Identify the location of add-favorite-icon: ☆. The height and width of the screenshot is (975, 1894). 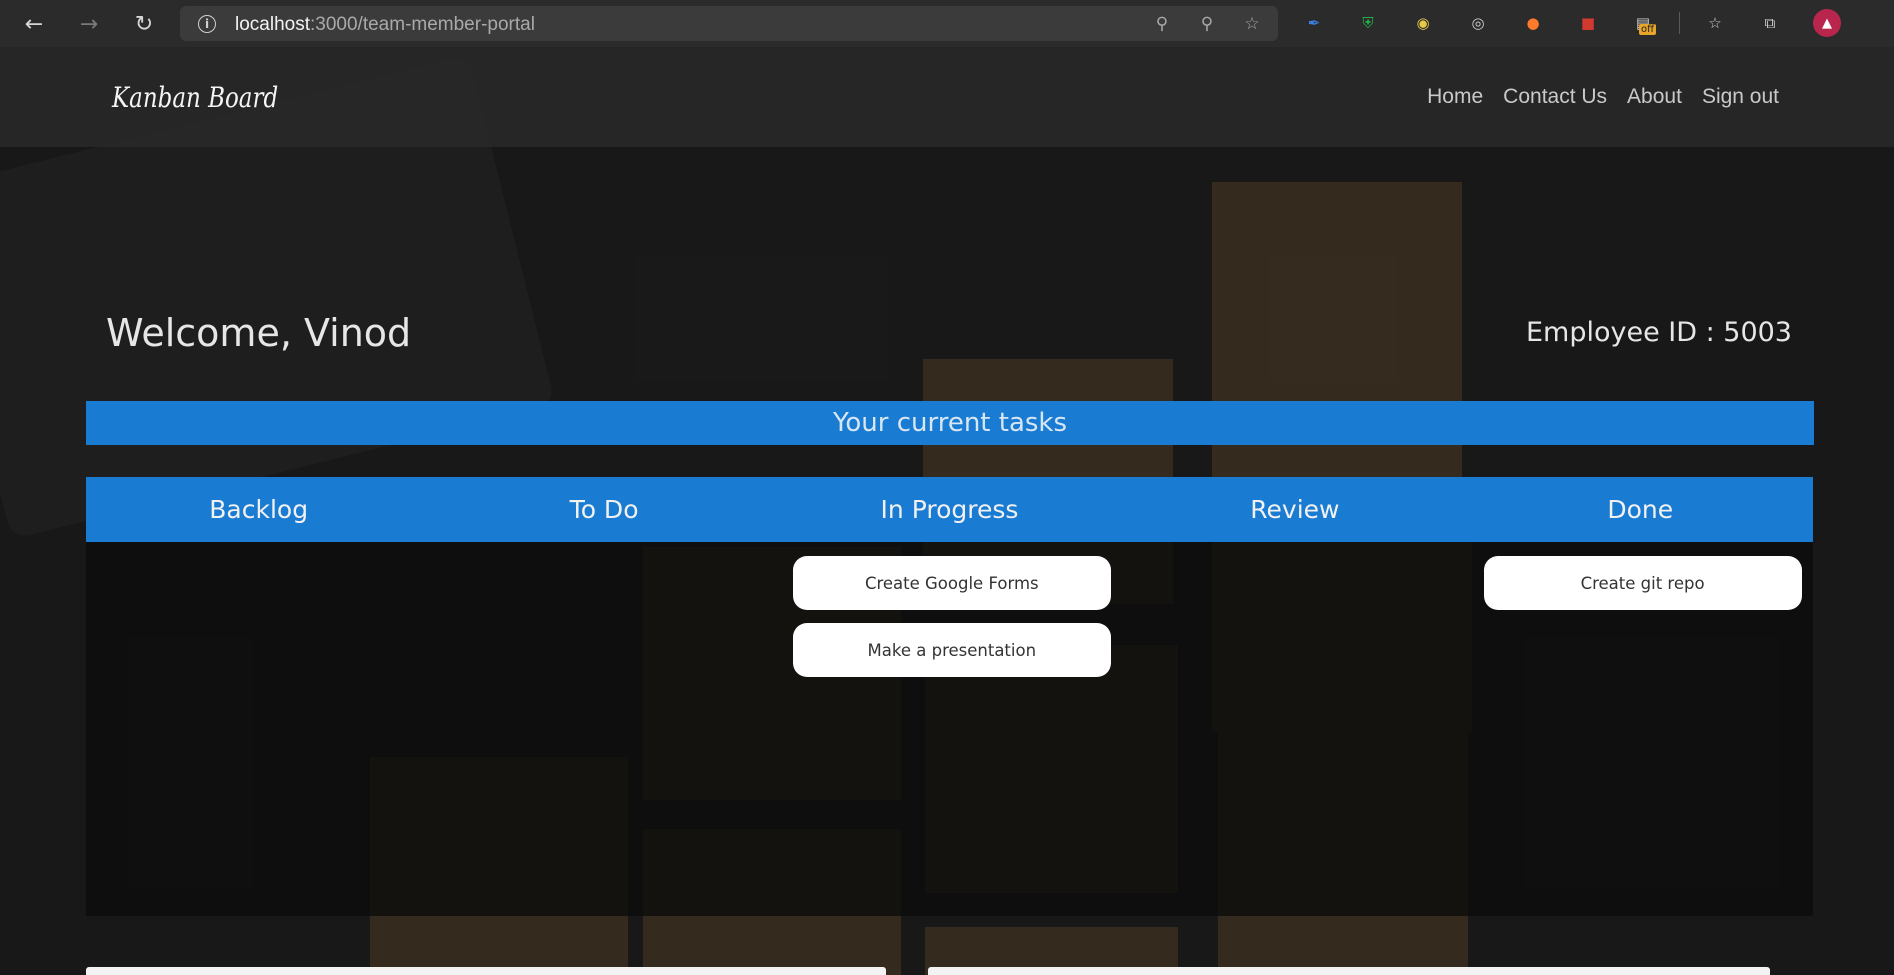
(1252, 24).